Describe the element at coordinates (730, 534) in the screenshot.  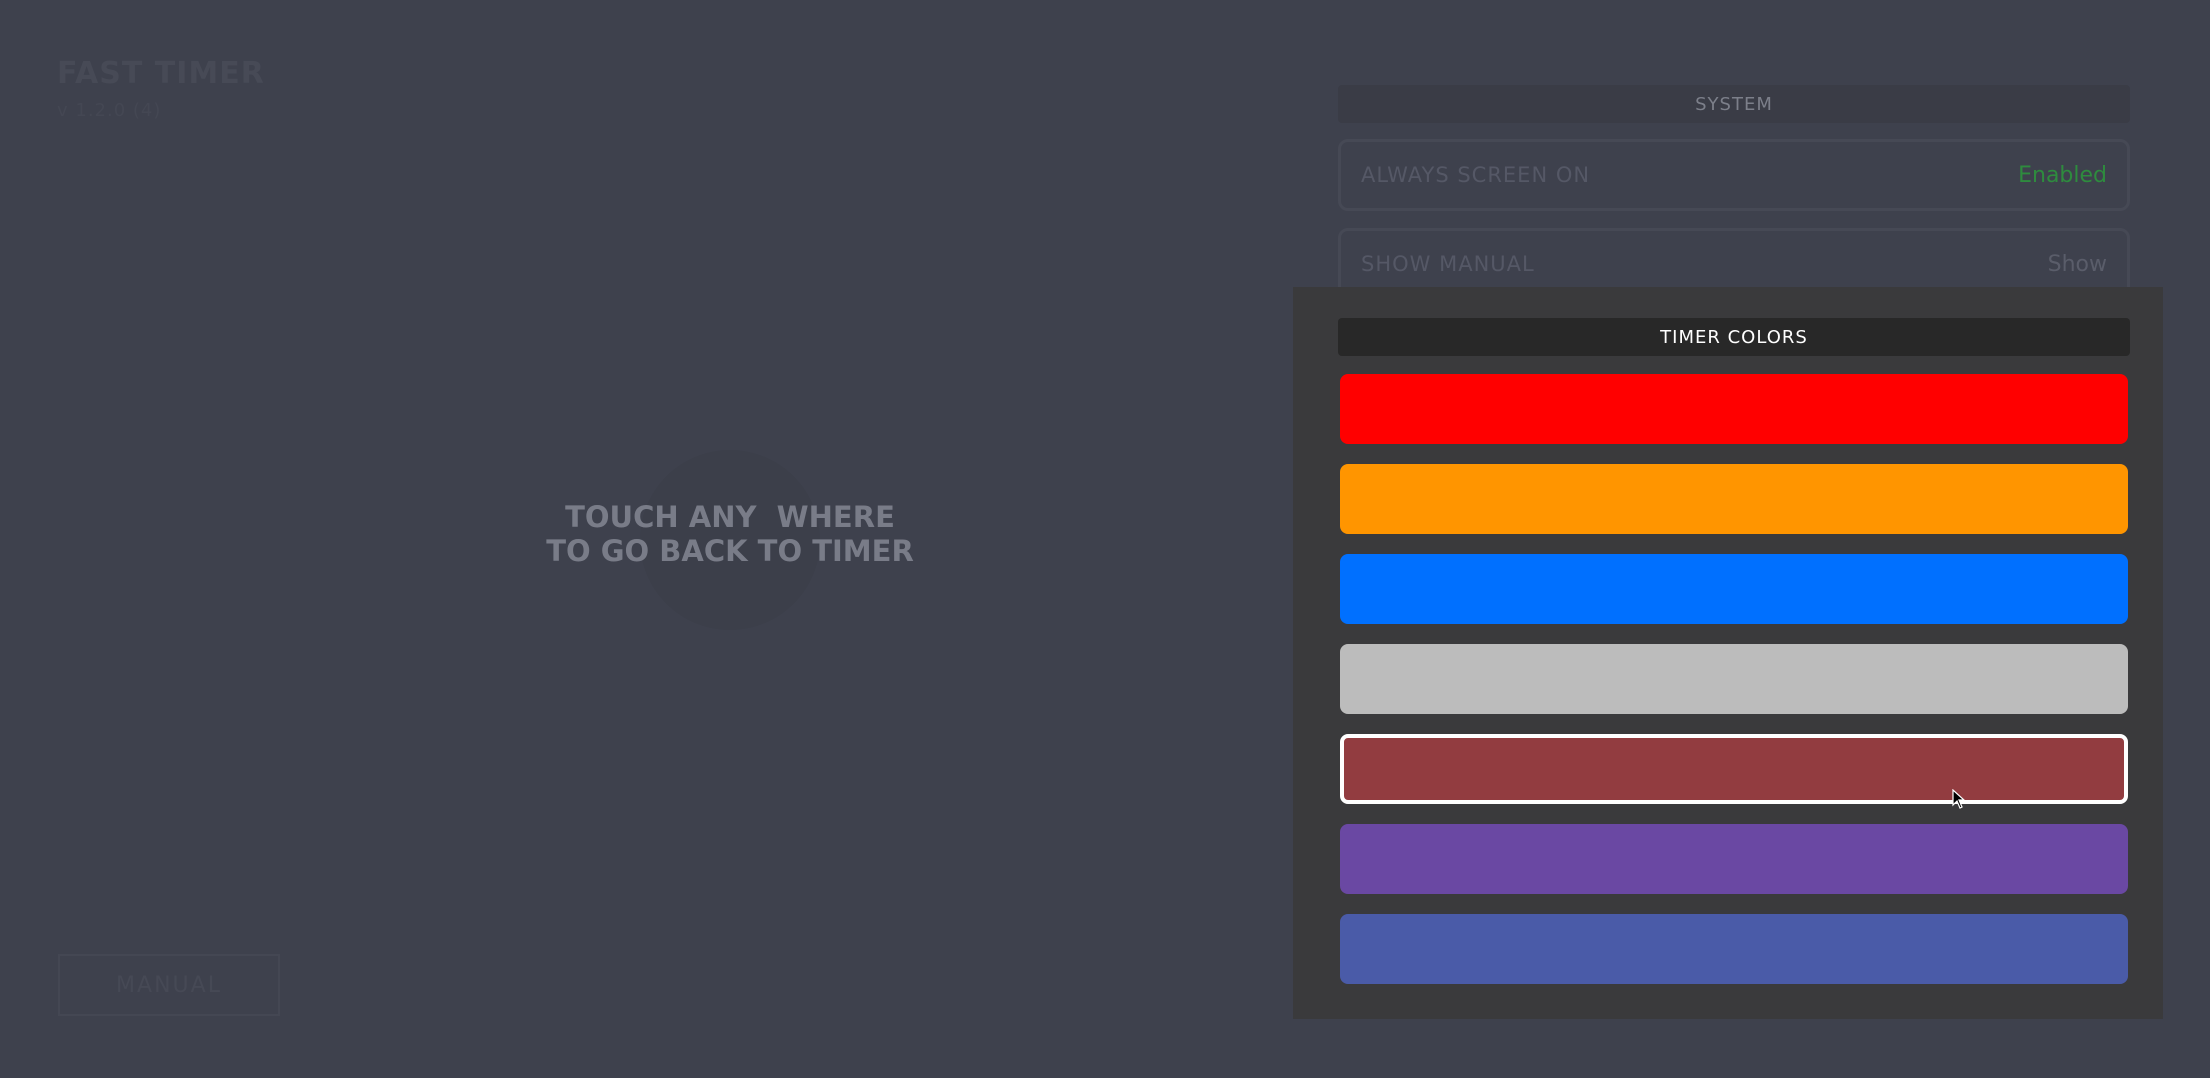
I see `back-to-timer-hint: TOUCH ANY WHERE TO GO BACK TO TIMER` at that location.